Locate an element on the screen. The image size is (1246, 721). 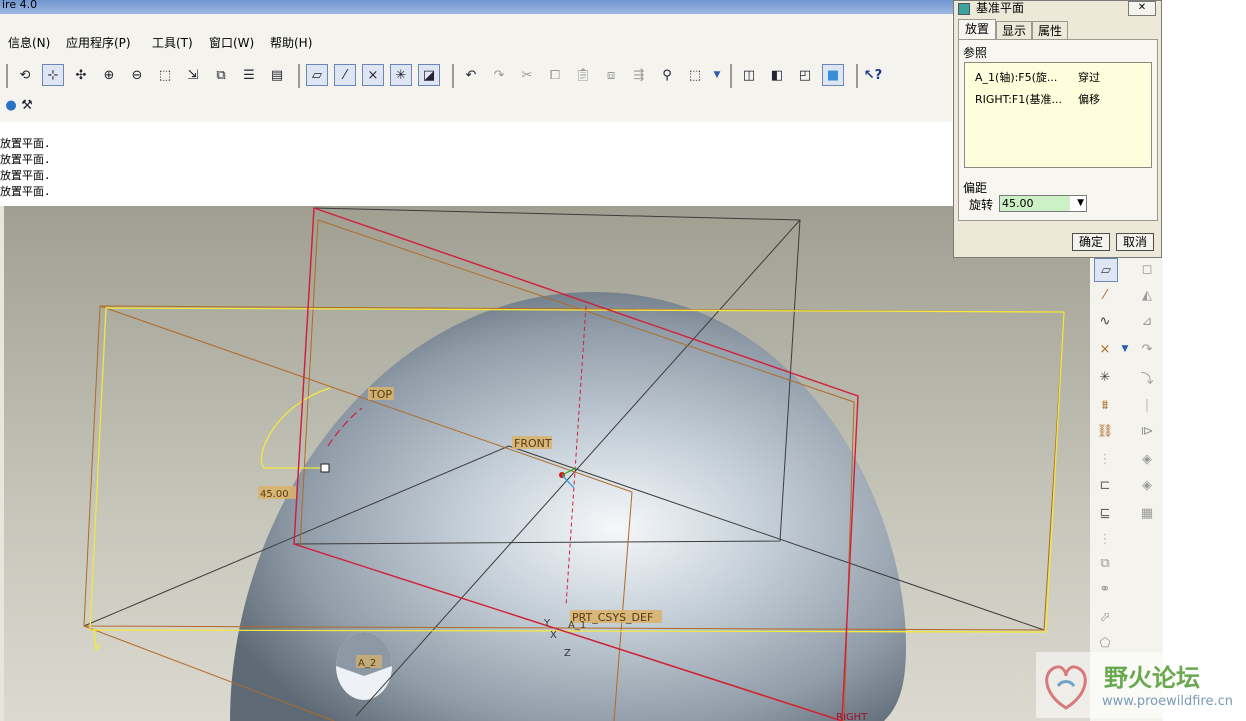
reference-constraint: 穿过 is located at coordinates (1089, 77).